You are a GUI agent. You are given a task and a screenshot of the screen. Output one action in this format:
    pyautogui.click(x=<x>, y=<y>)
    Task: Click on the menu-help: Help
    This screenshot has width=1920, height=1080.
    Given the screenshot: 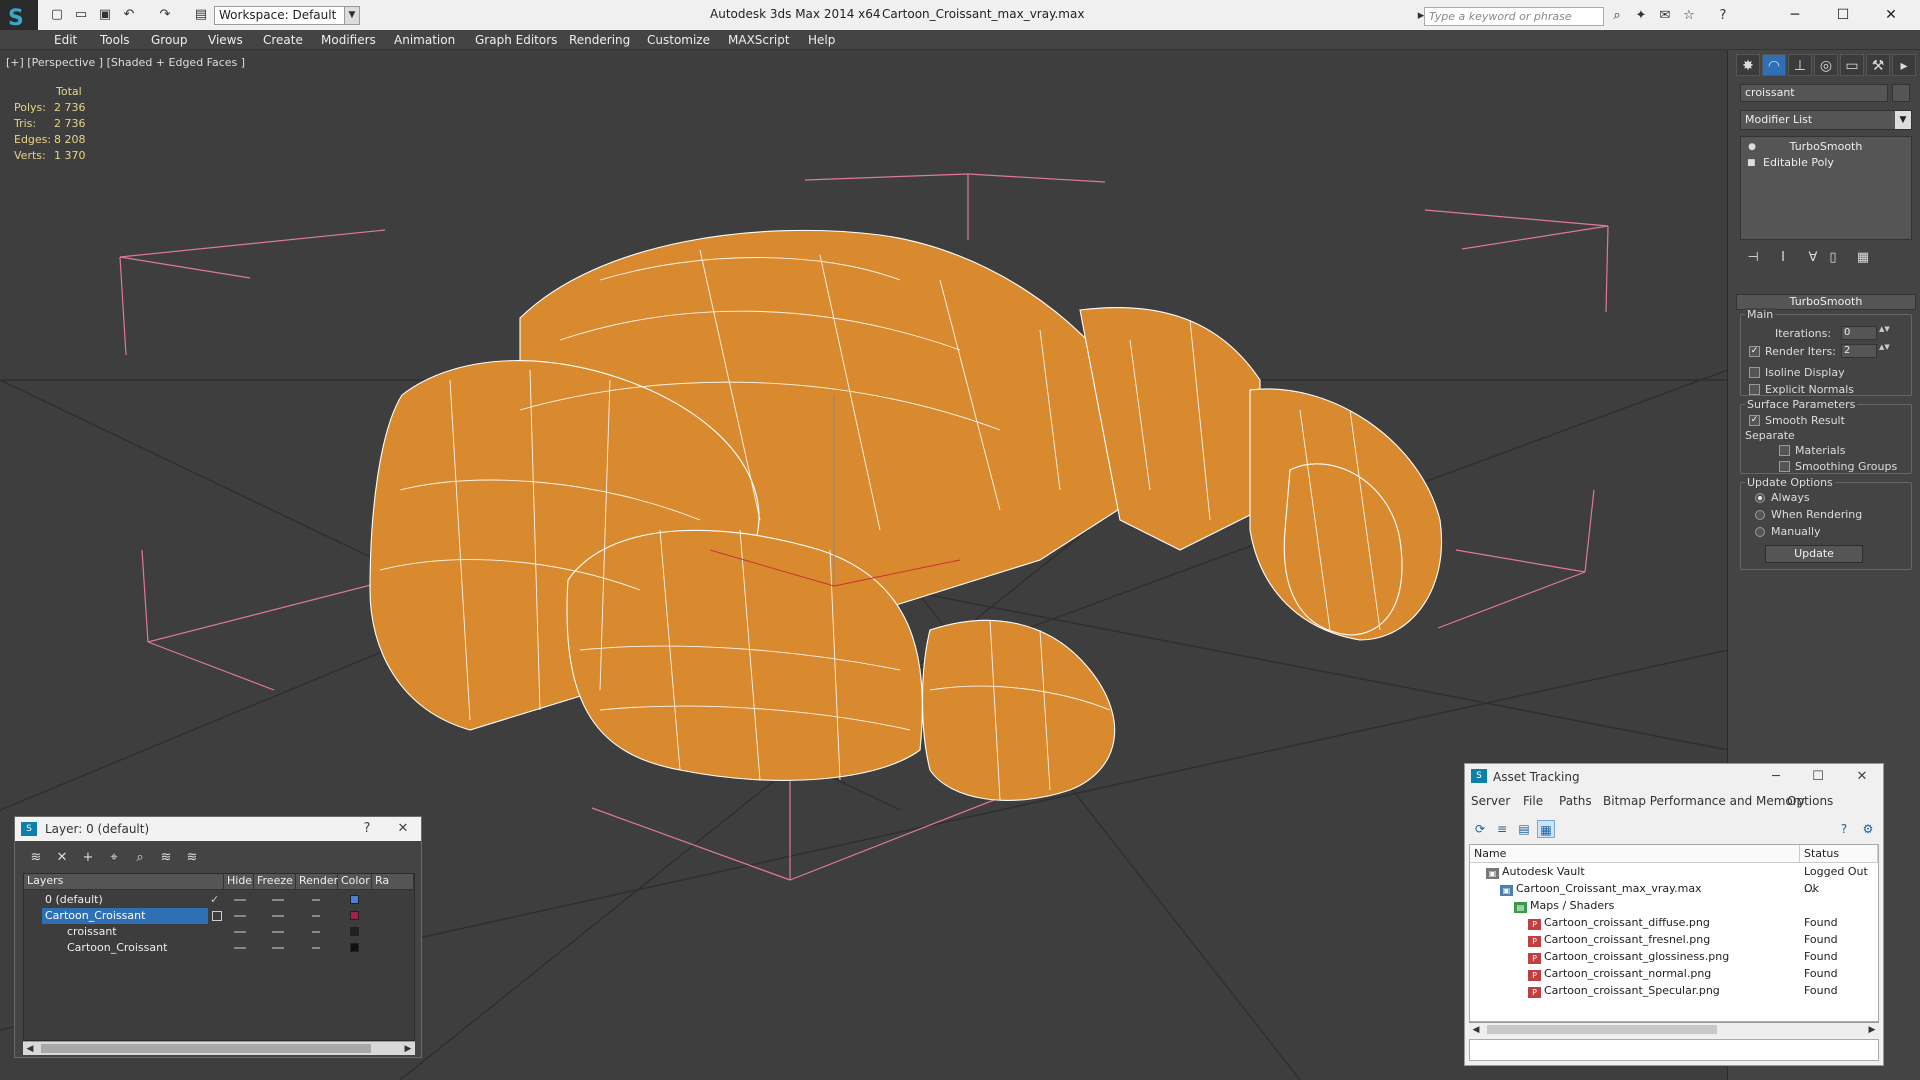 What is the action you would take?
    pyautogui.click(x=821, y=40)
    